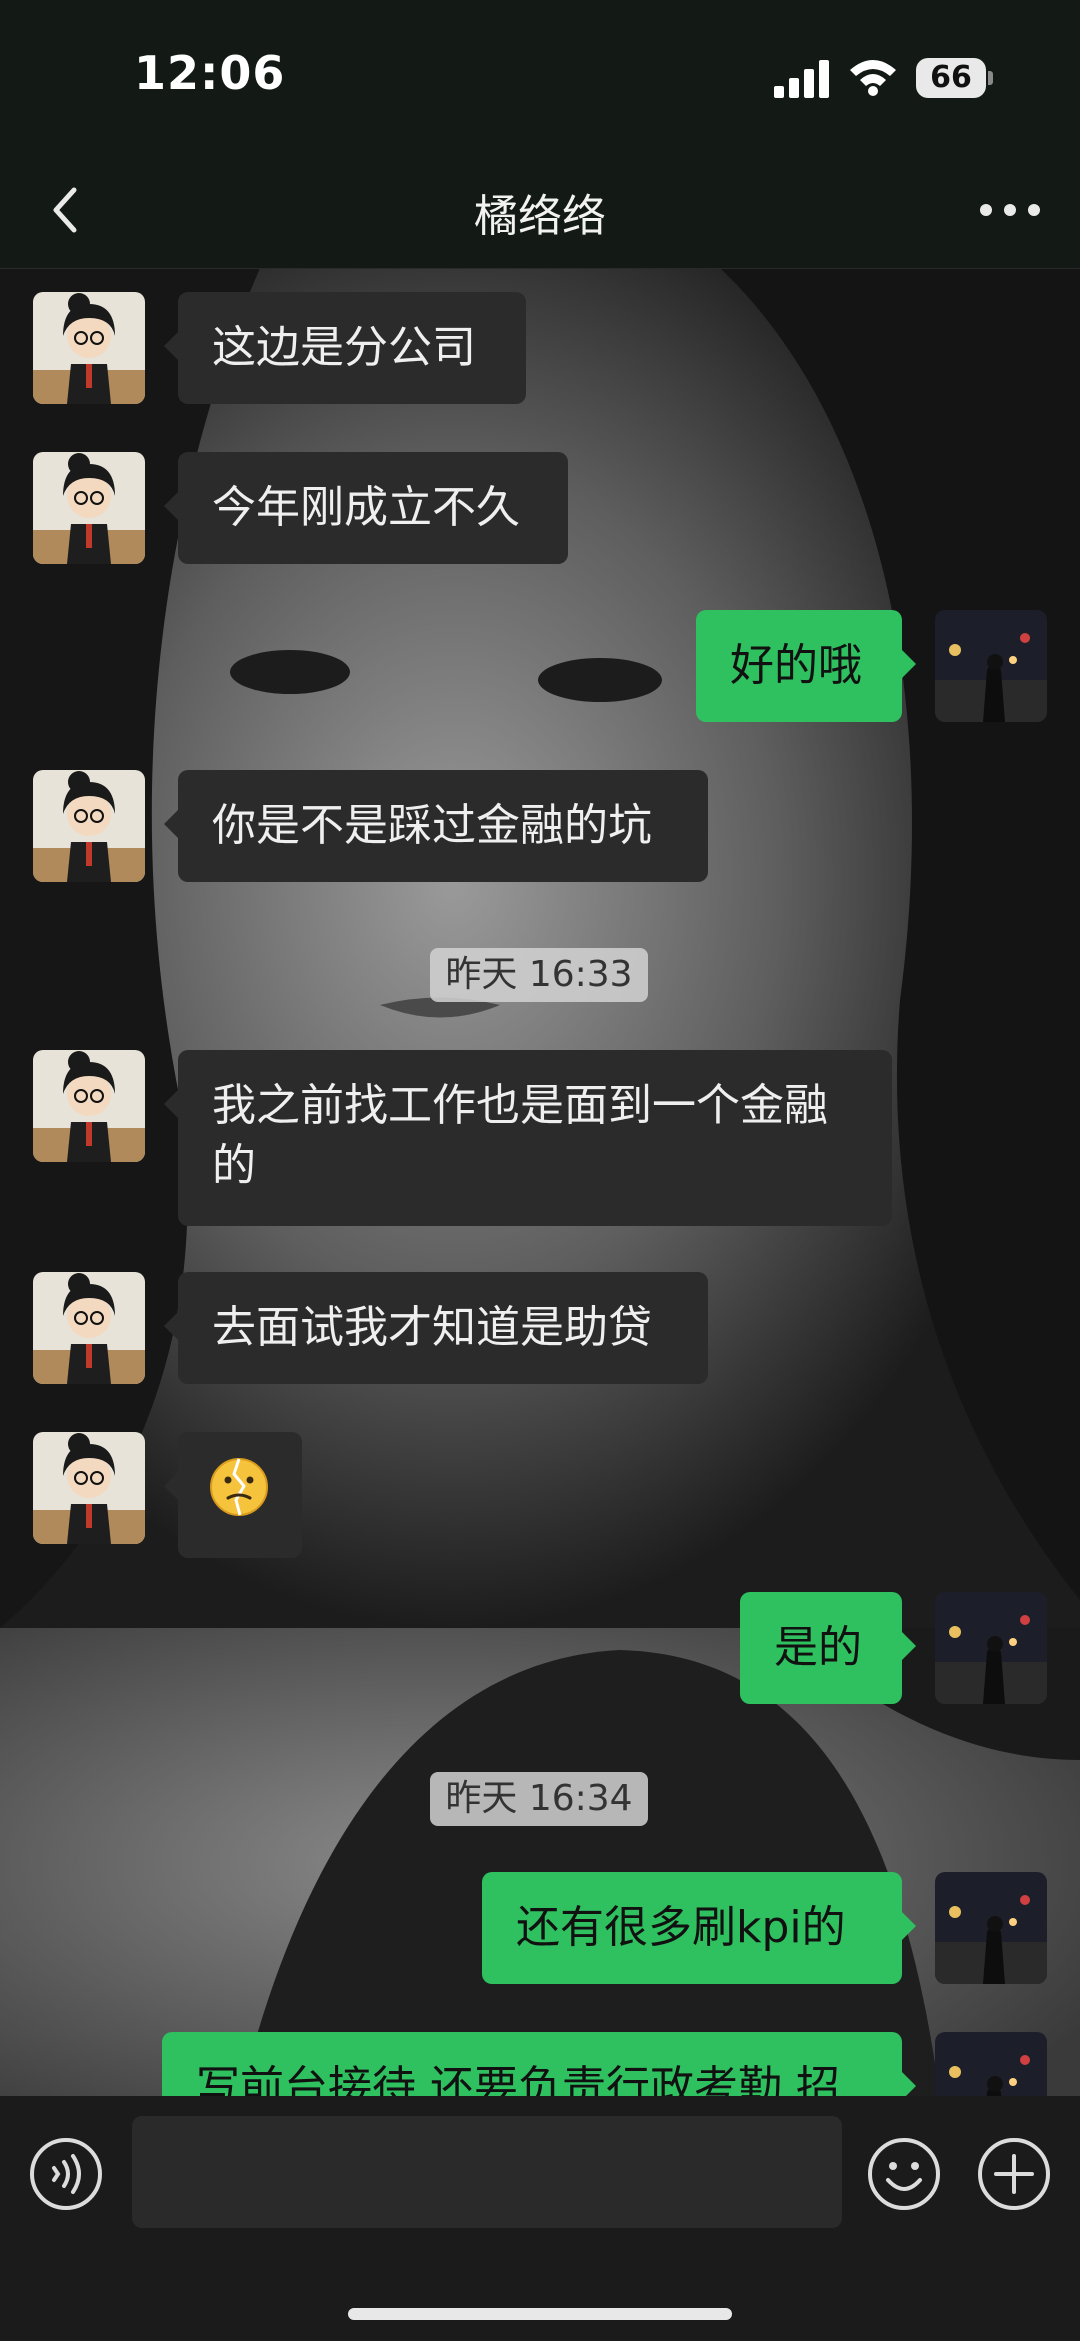 The width and height of the screenshot is (1080, 2341). Describe the element at coordinates (873, 78) in the screenshot. I see `wifi-icon` at that location.